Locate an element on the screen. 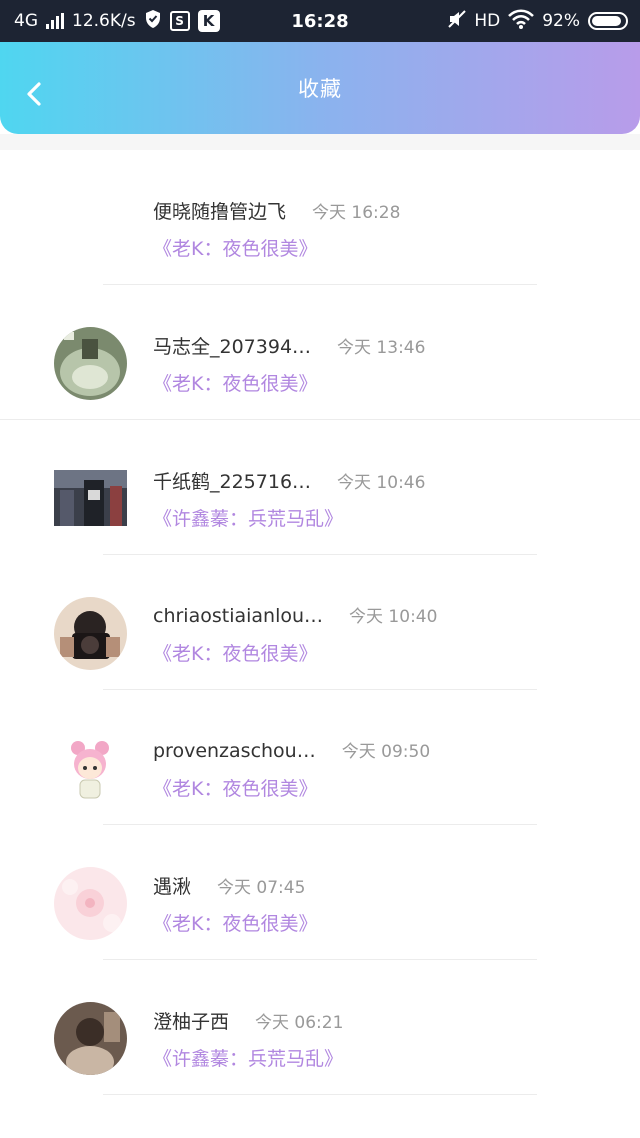 The width and height of the screenshot is (640, 1138). list-item: provenzaschou… 今天 09:50 《老K：夜色很美》 is located at coordinates (320, 757).